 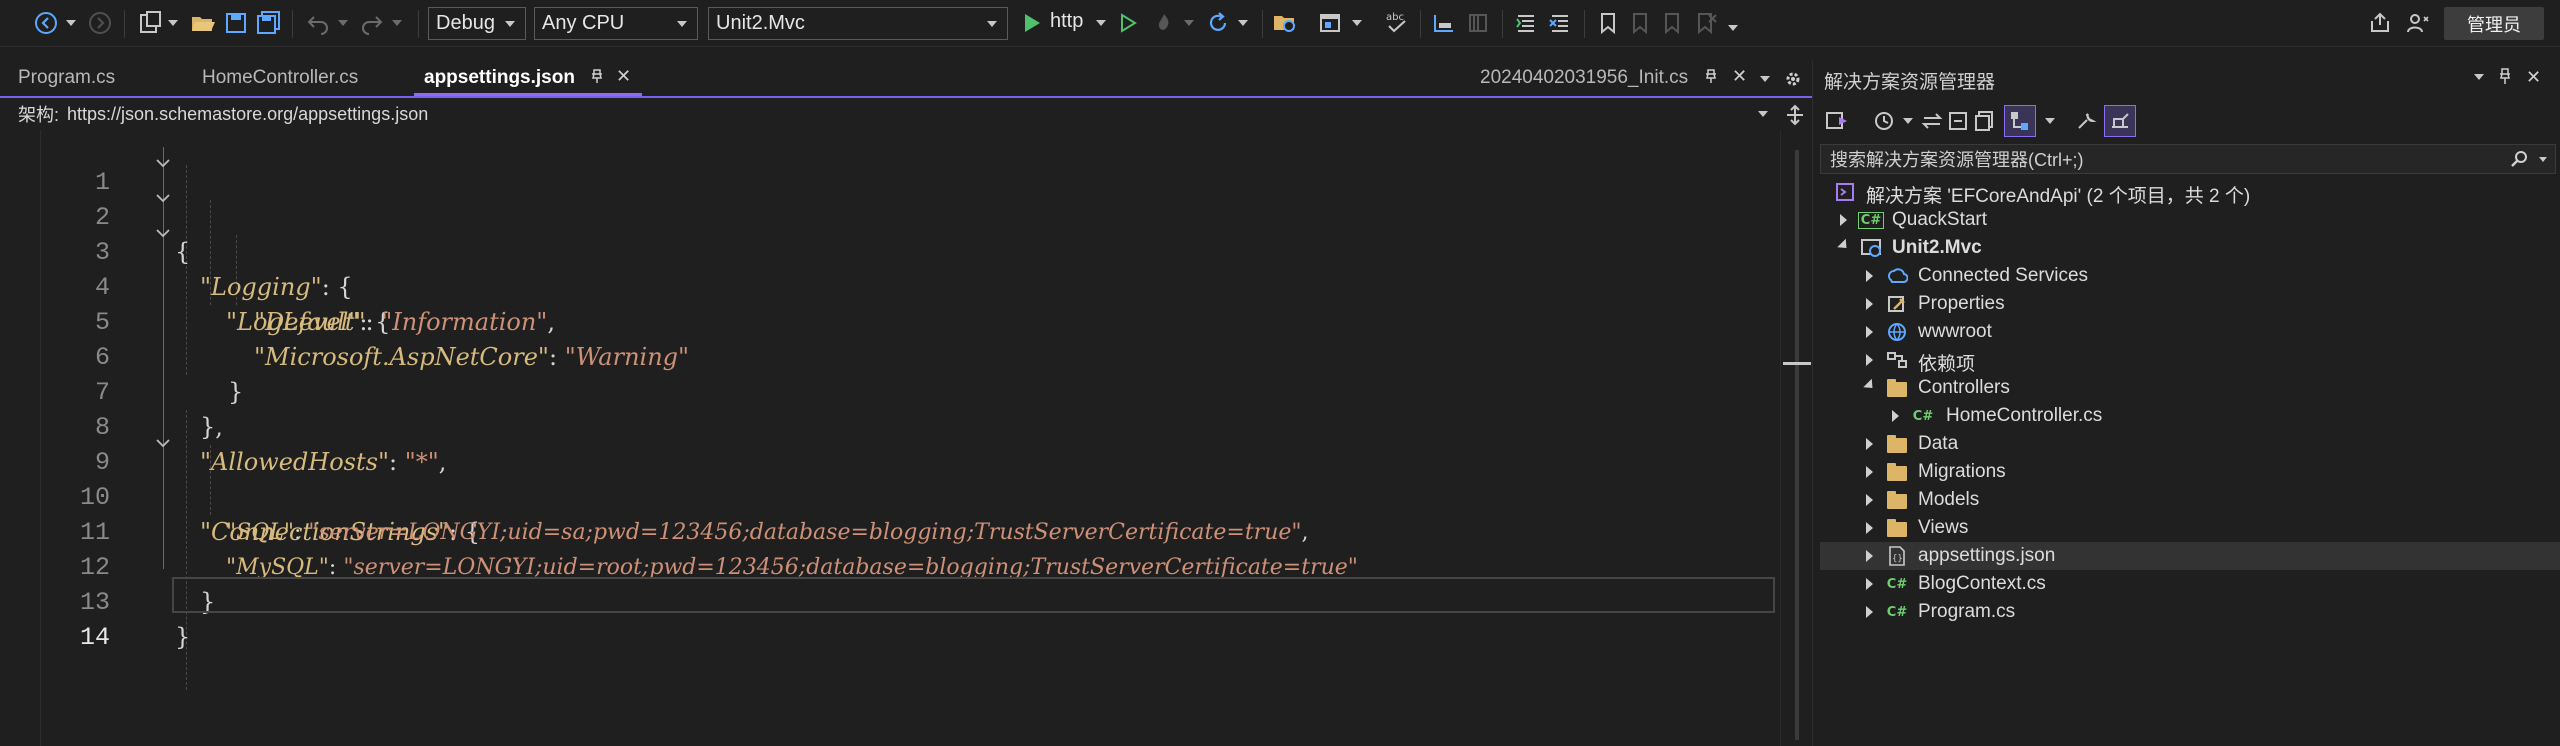 What do you see at coordinates (2190, 276) in the screenshot?
I see `tree-item-connected-services: Connected Services` at bounding box center [2190, 276].